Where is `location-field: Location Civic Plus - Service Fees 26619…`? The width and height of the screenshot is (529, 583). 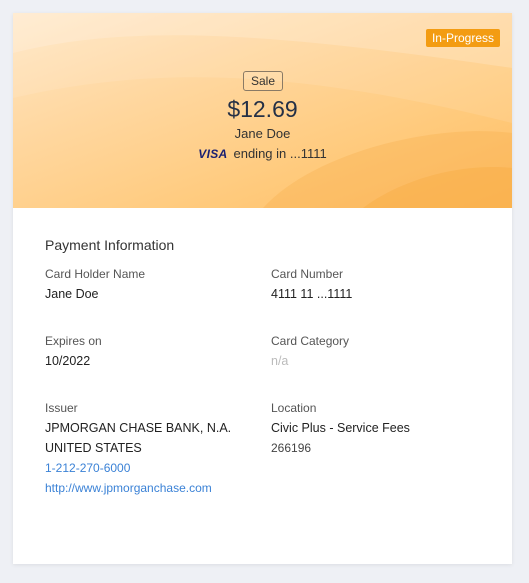
location-field: Location Civic Plus - Service Fees 26619… is located at coordinates (340, 428).